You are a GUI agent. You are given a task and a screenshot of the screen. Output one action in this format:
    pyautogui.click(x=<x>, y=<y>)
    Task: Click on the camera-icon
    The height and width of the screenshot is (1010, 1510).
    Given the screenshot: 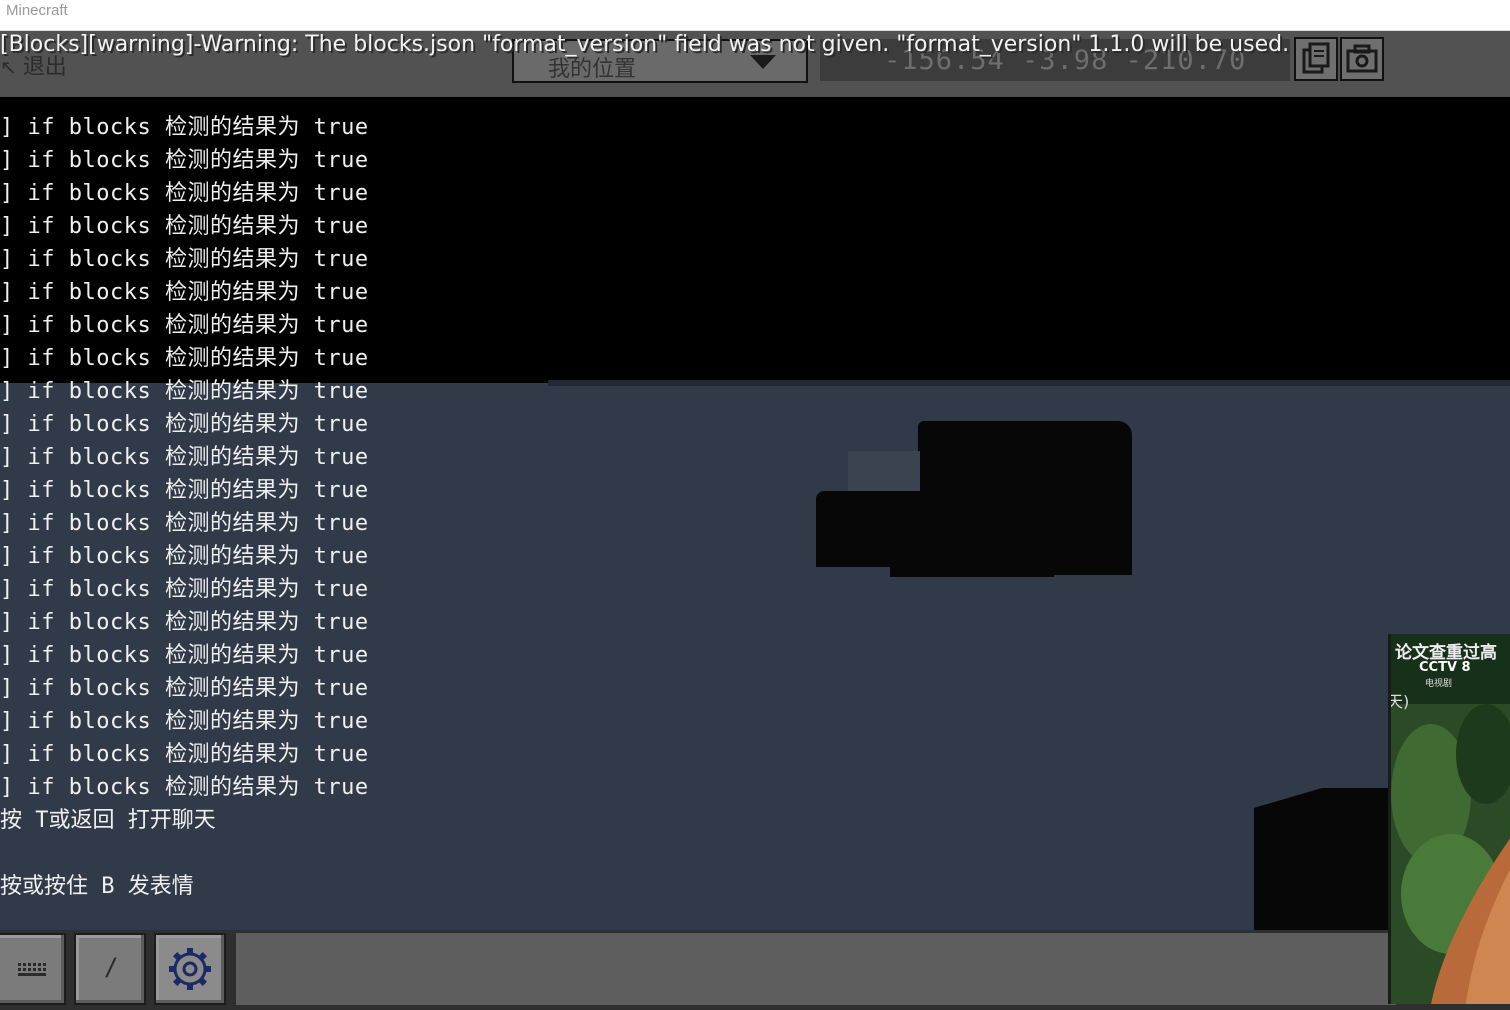 What is the action you would take?
    pyautogui.click(x=1362, y=58)
    